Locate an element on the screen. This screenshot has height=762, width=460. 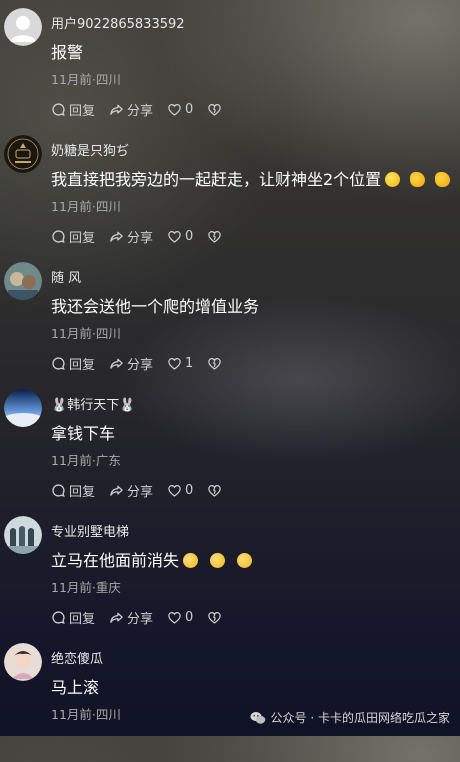
comment-text: 我还会送他一个爬的增值业务 is located at coordinates (155, 306).